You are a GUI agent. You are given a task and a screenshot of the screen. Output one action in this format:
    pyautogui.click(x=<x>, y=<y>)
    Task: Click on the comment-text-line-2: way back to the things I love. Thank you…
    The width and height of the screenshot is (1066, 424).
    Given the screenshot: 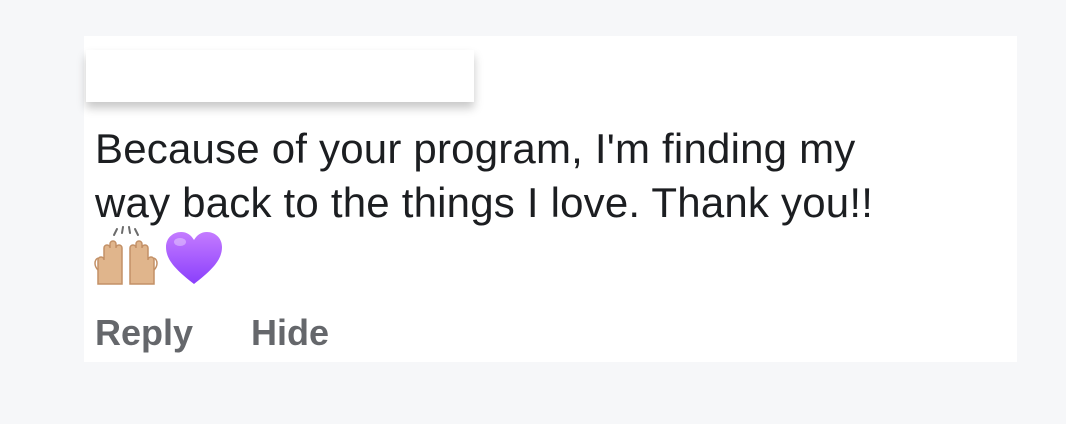 What is the action you would take?
    pyautogui.click(x=484, y=202)
    